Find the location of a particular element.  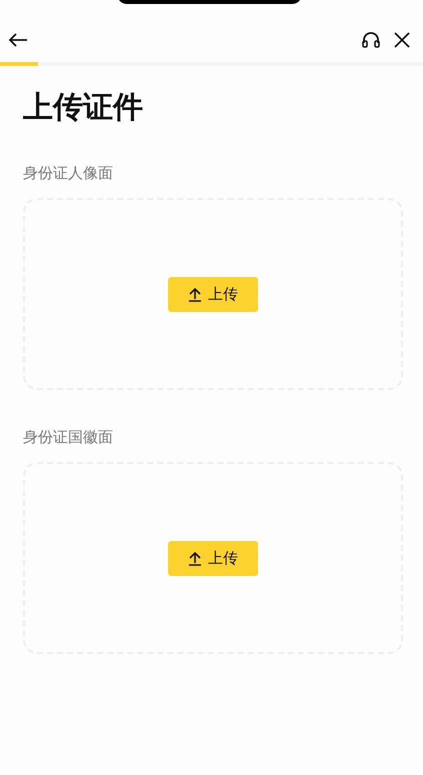

section-label: 身份证国徽面 is located at coordinates (68, 437).